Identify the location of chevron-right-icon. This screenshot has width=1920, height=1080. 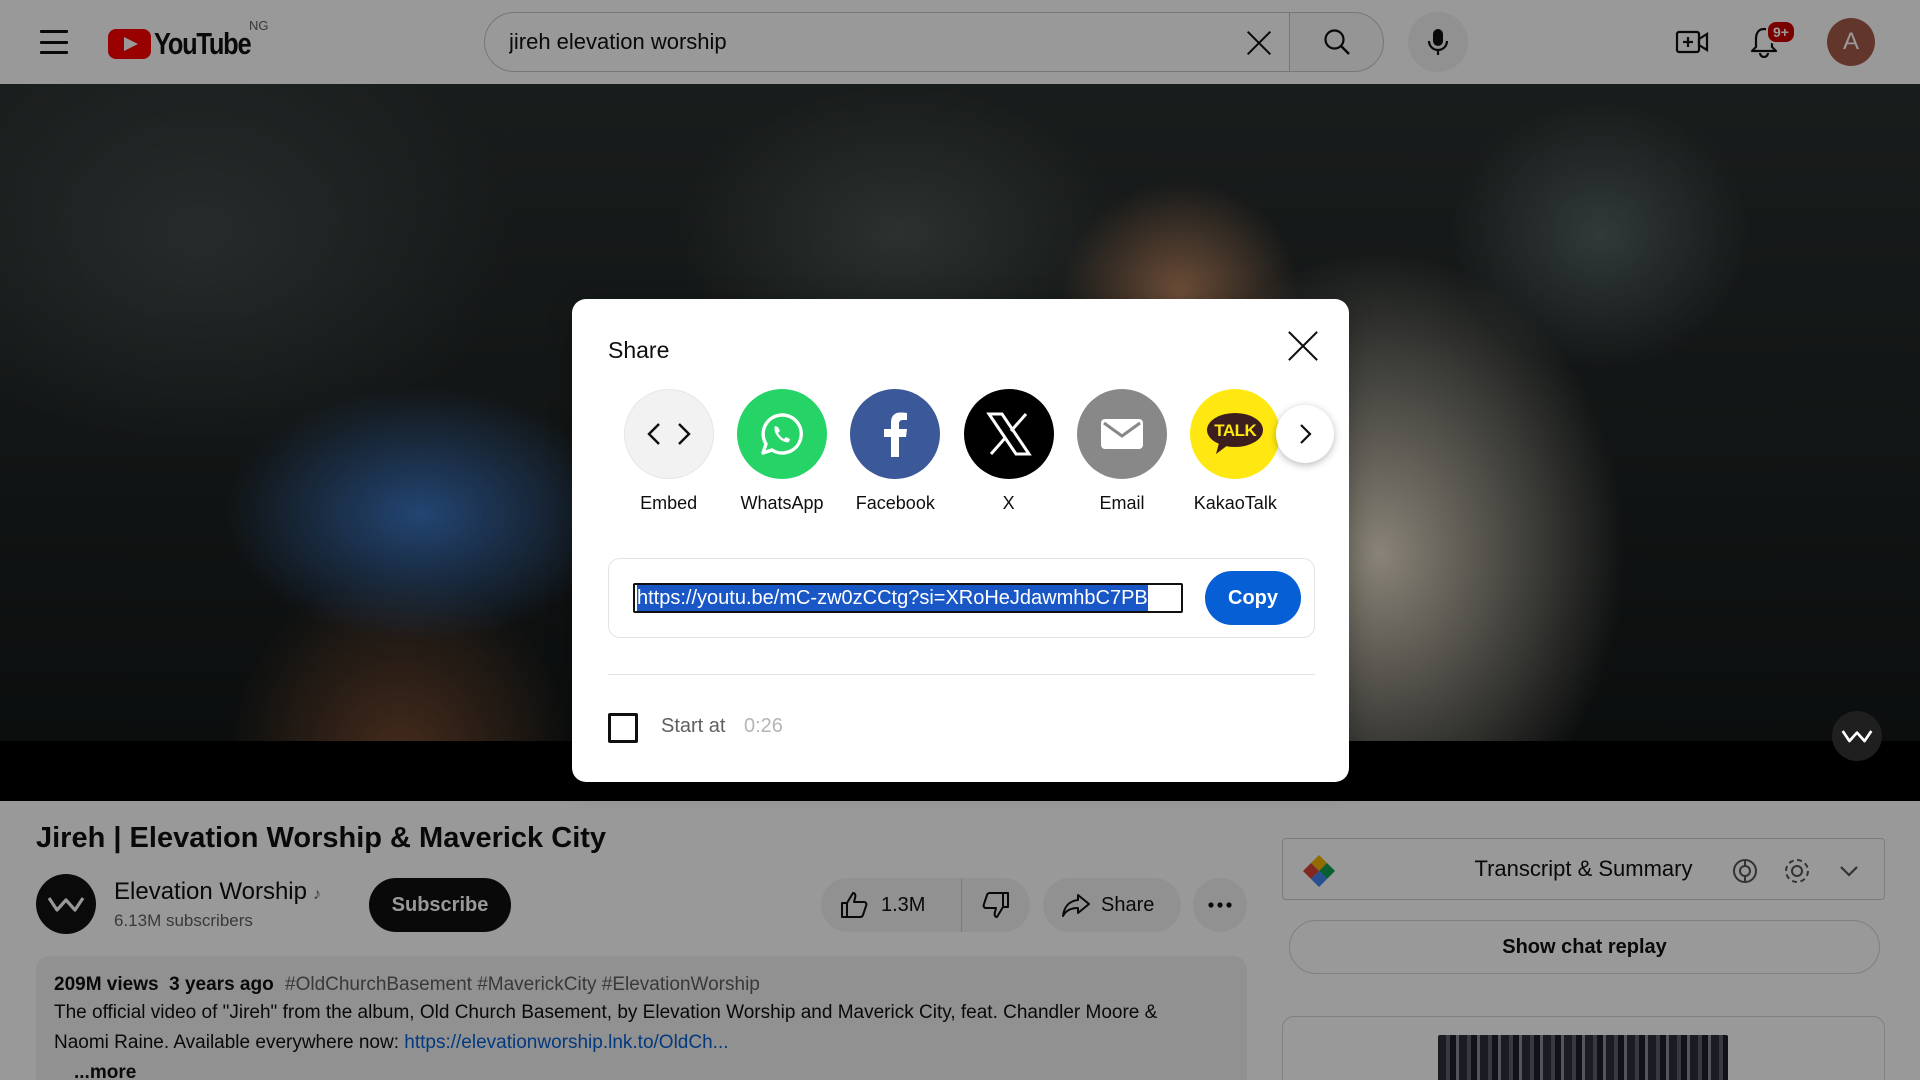
(1306, 434).